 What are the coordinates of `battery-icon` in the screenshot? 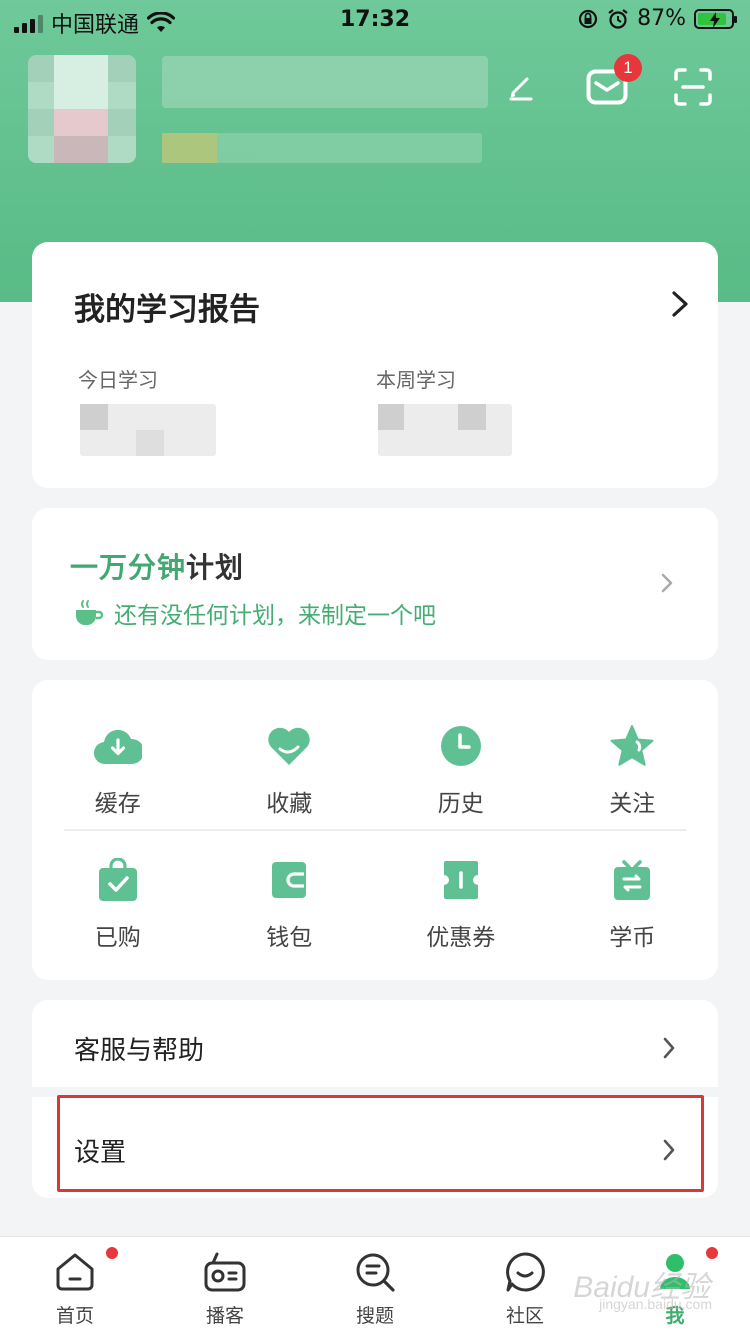 It's located at (715, 18).